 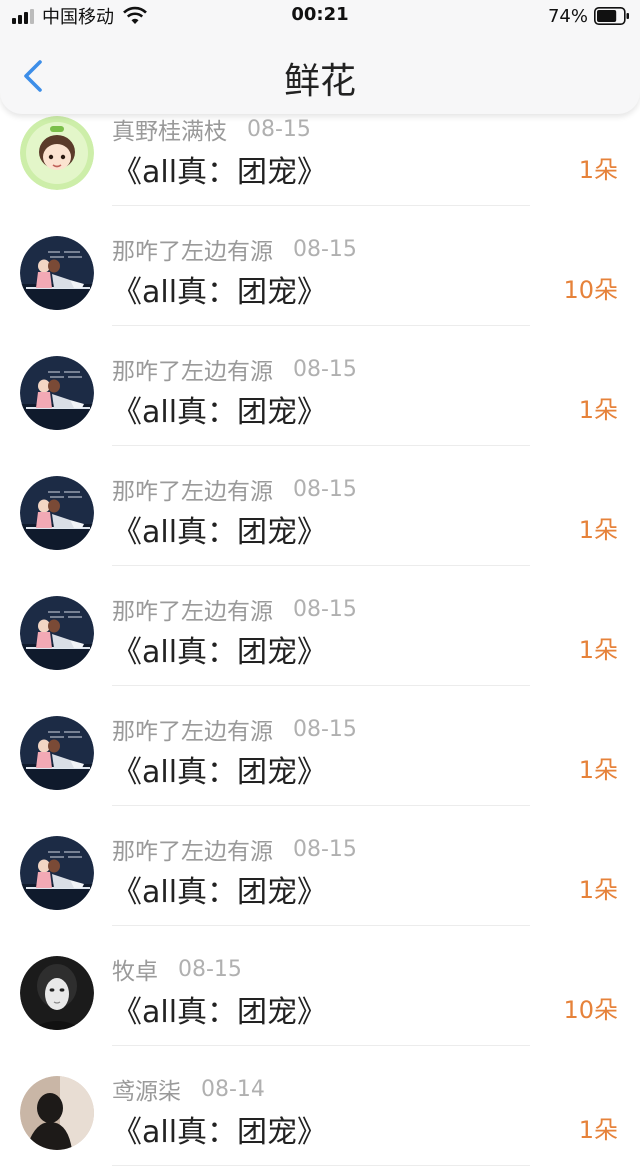 I want to click on item-meta: 真野桂满枝 08-15, so click(x=211, y=129).